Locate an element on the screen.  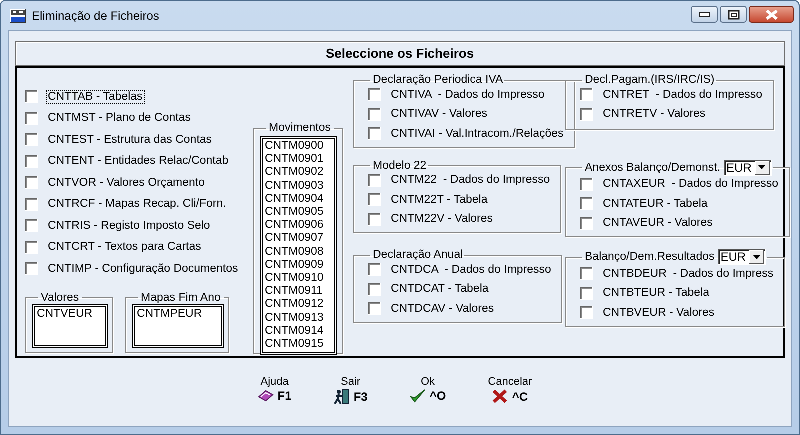
group-title: Declaração Periodica IVA is located at coordinates (438, 80).